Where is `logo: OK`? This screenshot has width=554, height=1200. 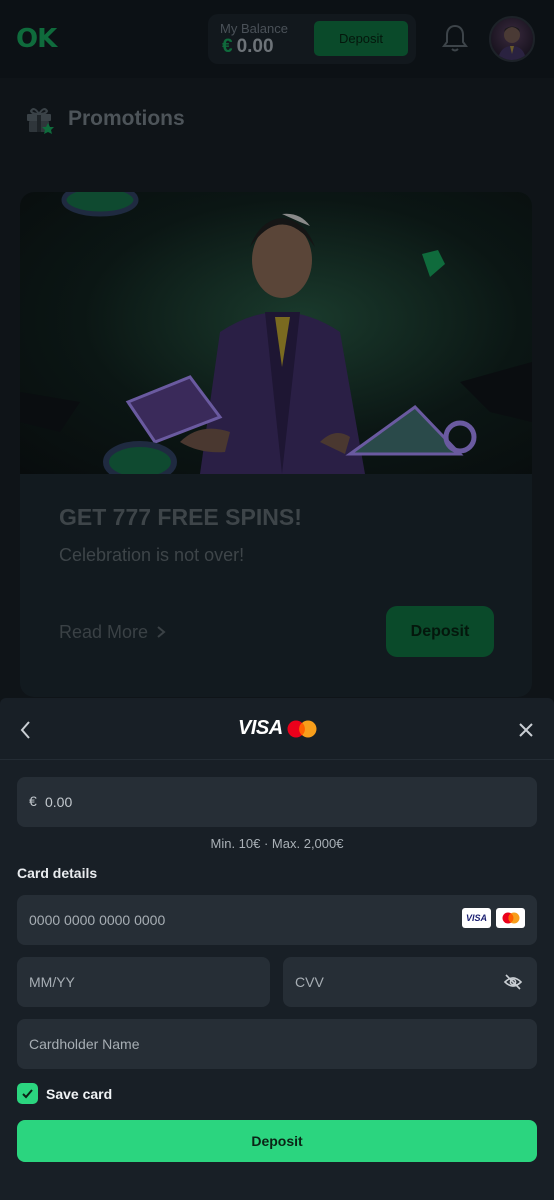
logo: OK is located at coordinates (36, 39).